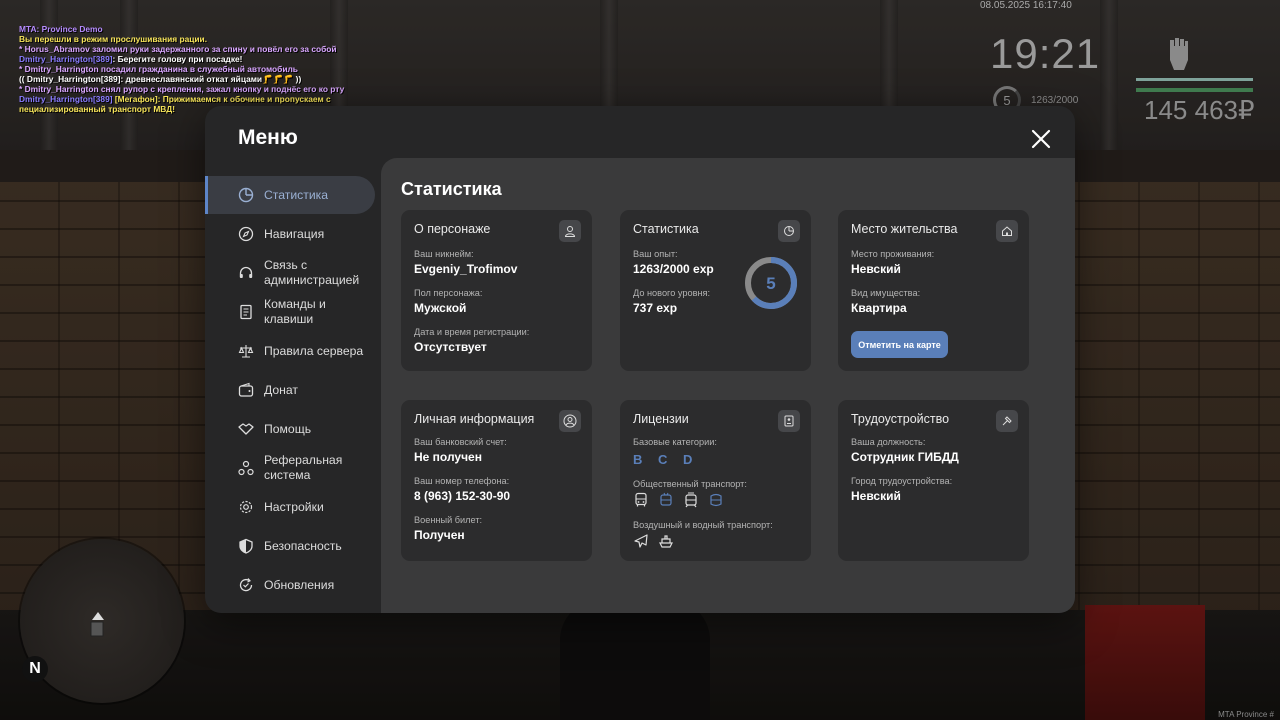 This screenshot has width=1280, height=720. Describe the element at coordinates (113, 39) in the screenshot. I see `chat-text: Вы перешли в режим прослушивания рации.` at that location.